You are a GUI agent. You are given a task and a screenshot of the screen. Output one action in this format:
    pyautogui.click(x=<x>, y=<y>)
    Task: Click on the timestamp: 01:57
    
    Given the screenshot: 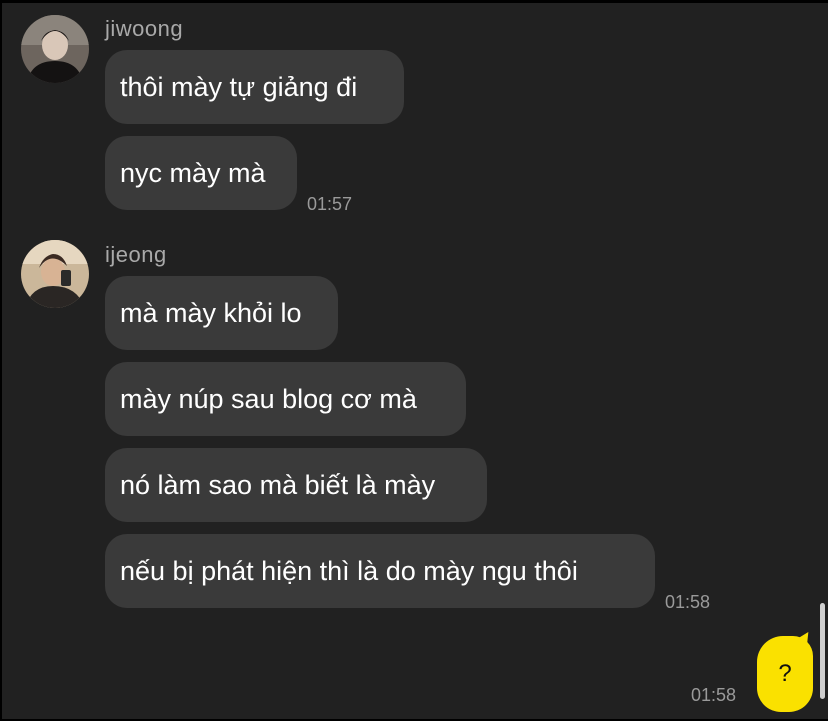 What is the action you would take?
    pyautogui.click(x=330, y=204)
    